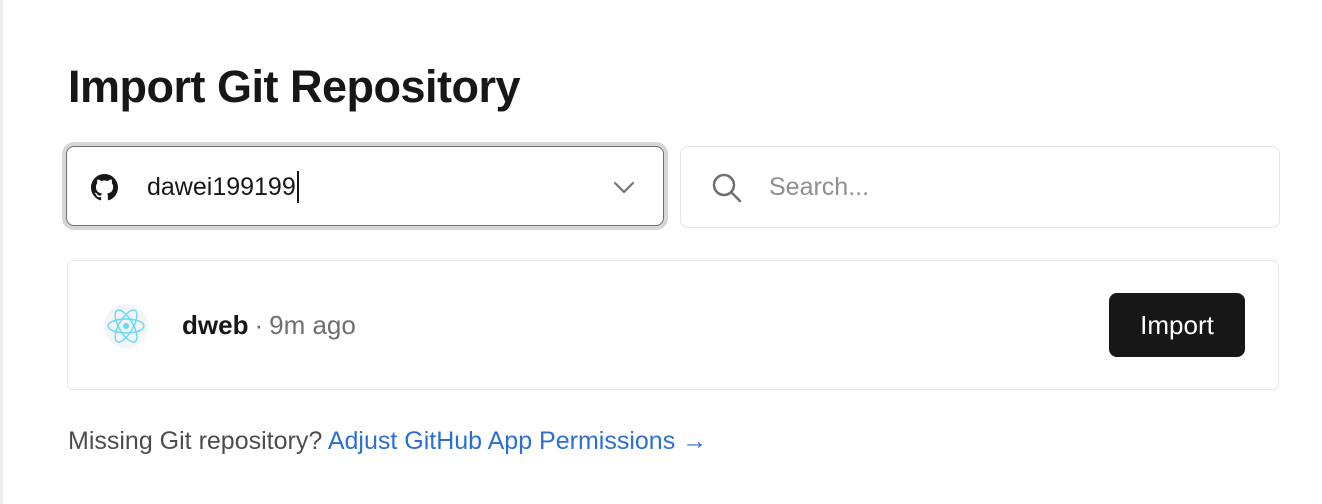 The width and height of the screenshot is (1322, 504). I want to click on repository-search, so click(980, 187).